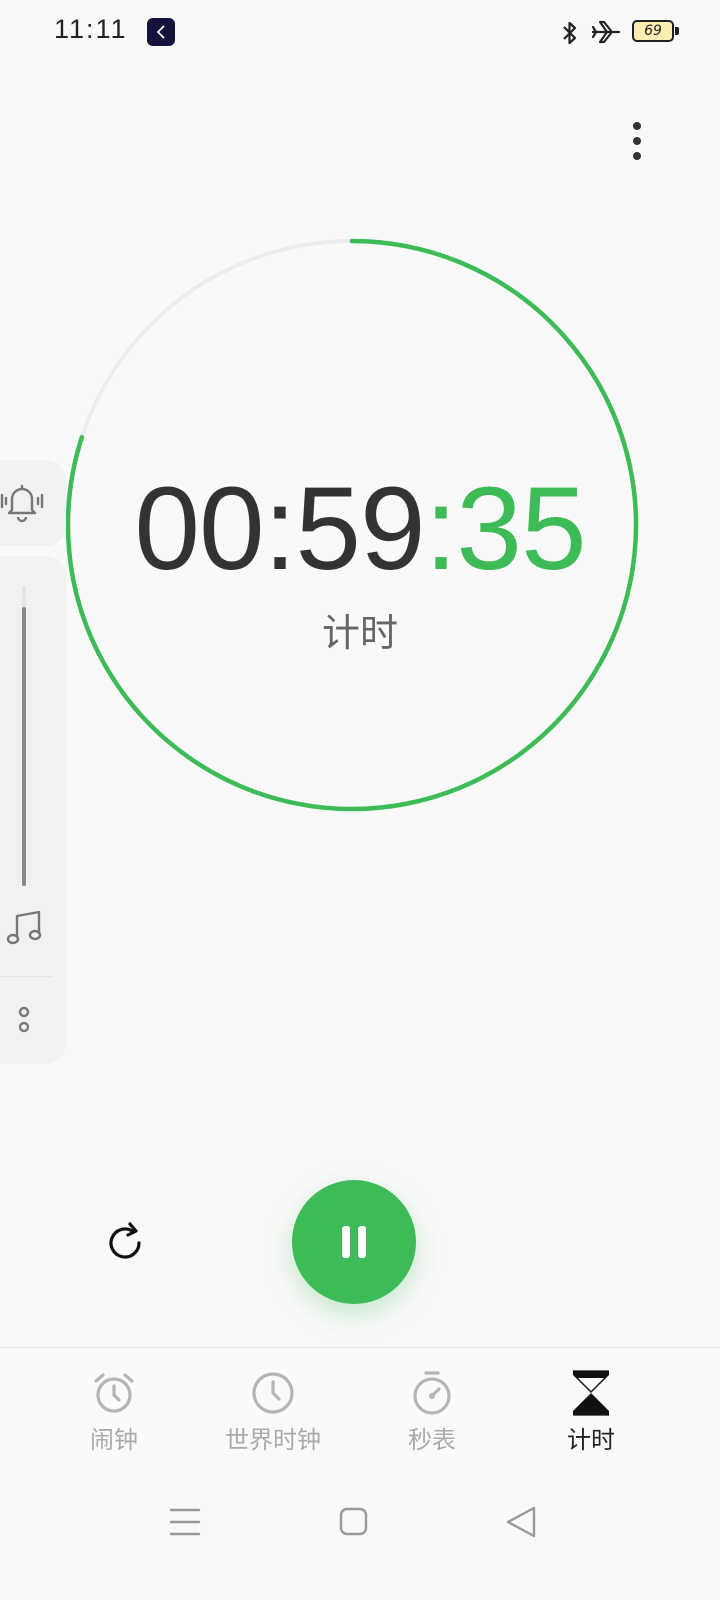  I want to click on timer-label: 计时, so click(359, 633).